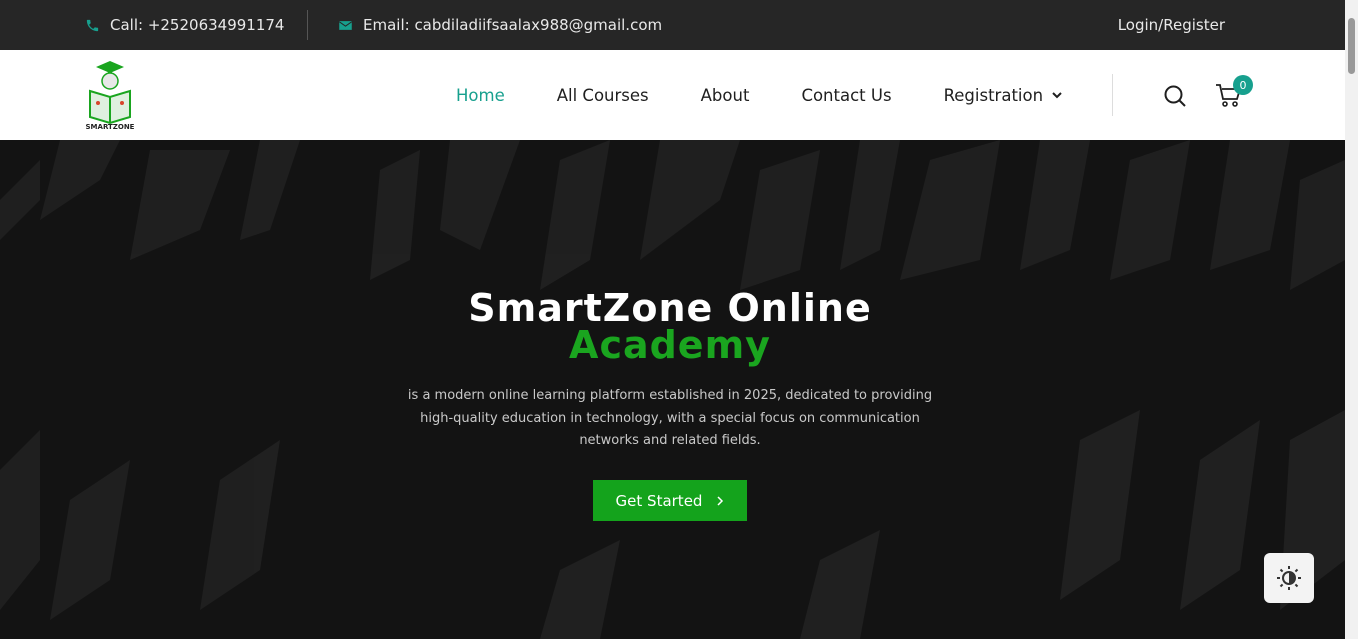 Image resolution: width=1358 pixels, height=639 pixels. What do you see at coordinates (659, 500) in the screenshot?
I see `get-started-label: Get Started` at bounding box center [659, 500].